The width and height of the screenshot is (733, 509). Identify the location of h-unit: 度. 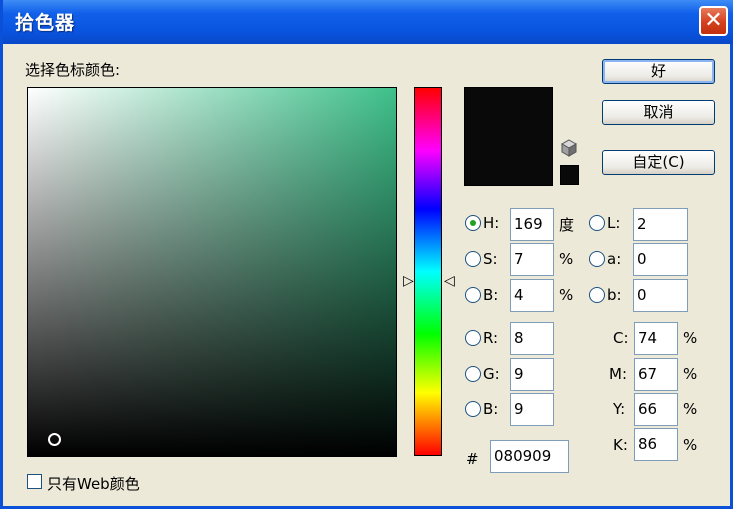
(567, 225).